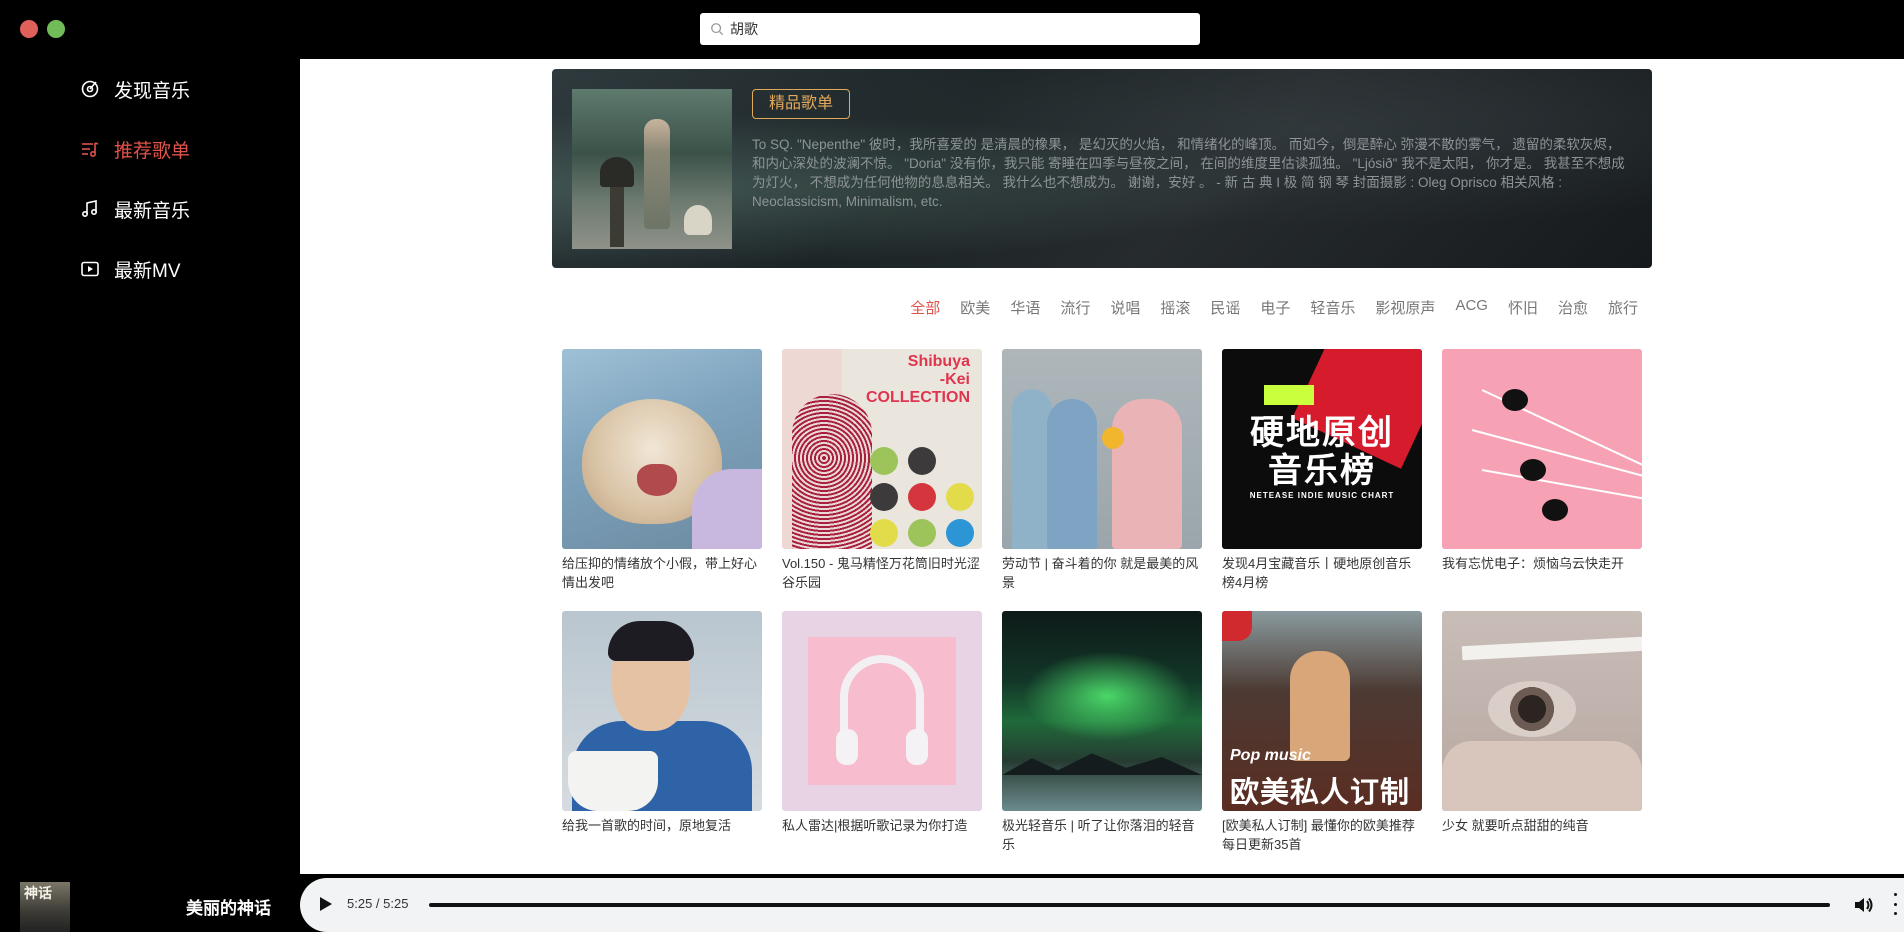 Image resolution: width=1904 pixels, height=932 pixels. Describe the element at coordinates (1237, 626) in the screenshot. I see `netease-logo-icon` at that location.